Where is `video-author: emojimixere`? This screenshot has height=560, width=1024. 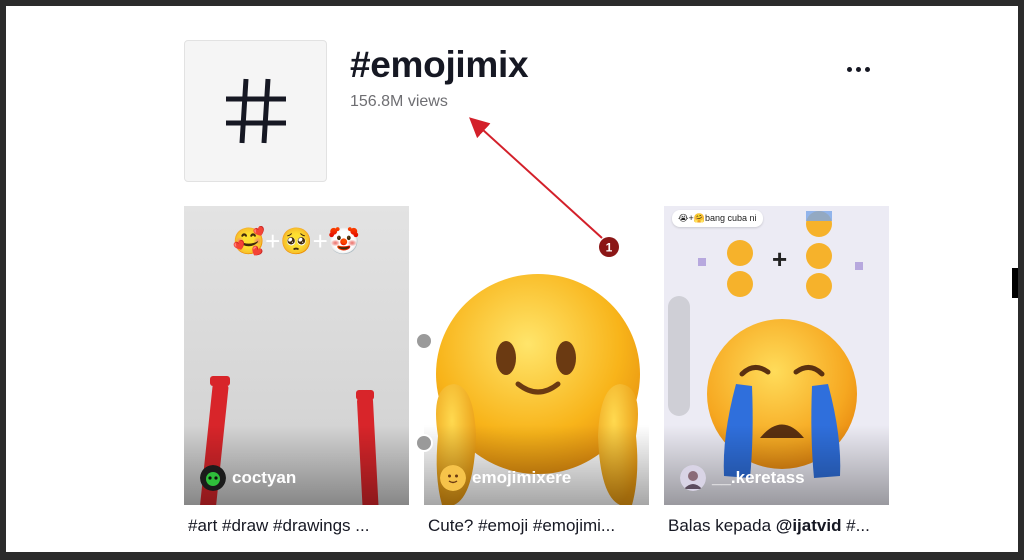
video-author: emojimixere is located at coordinates (505, 478).